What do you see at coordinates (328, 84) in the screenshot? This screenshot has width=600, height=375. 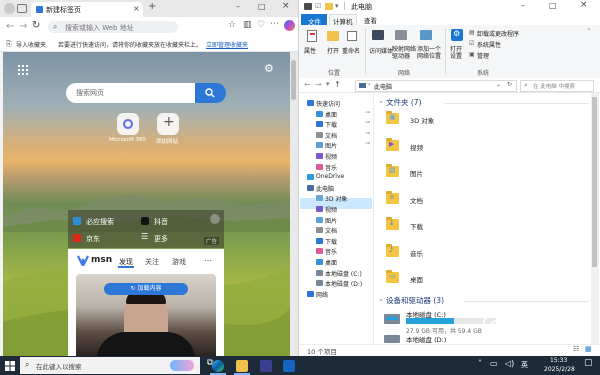 I see `recent-locations-icon: ▾` at bounding box center [328, 84].